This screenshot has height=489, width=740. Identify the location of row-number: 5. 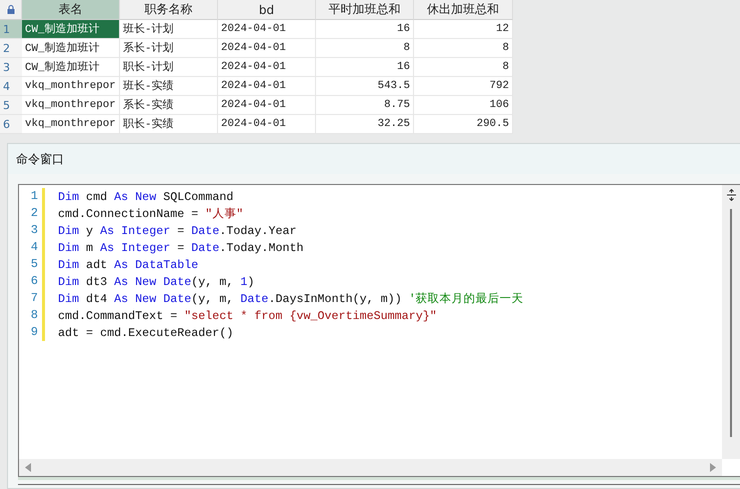
(11, 105).